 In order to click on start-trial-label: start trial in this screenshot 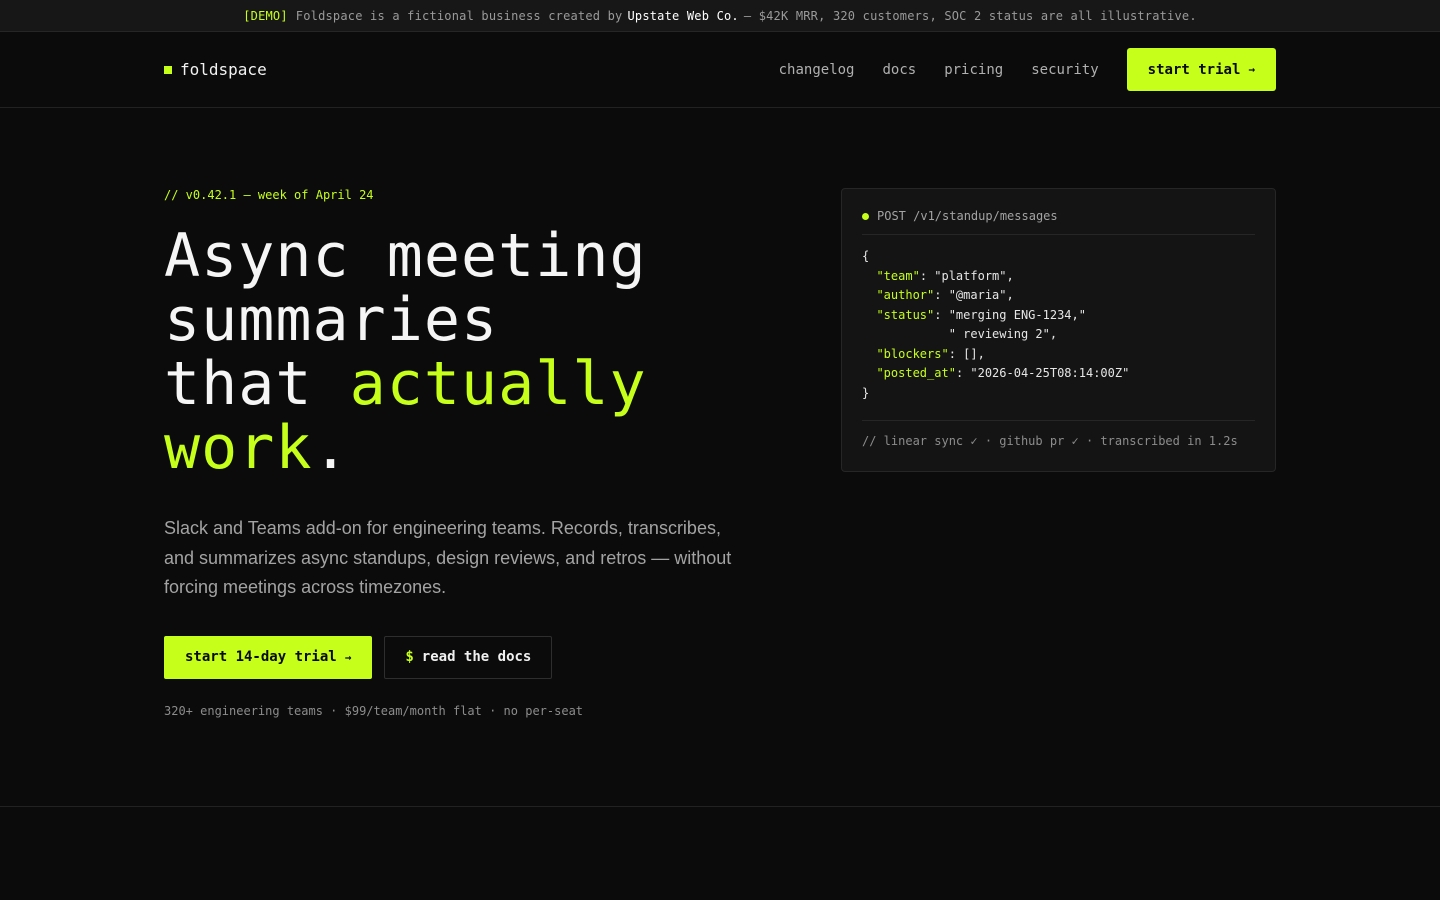, I will do `click(1194, 69)`.